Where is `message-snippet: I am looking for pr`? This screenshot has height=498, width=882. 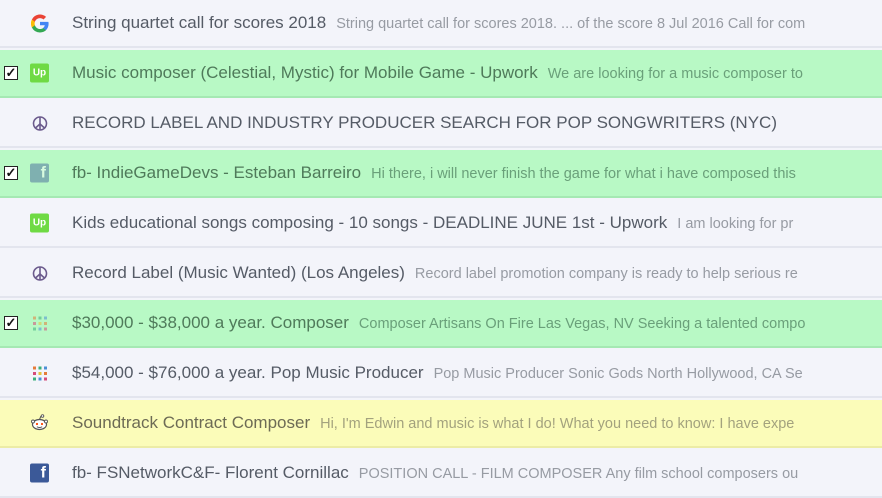 message-snippet: I am looking for pr is located at coordinates (735, 224).